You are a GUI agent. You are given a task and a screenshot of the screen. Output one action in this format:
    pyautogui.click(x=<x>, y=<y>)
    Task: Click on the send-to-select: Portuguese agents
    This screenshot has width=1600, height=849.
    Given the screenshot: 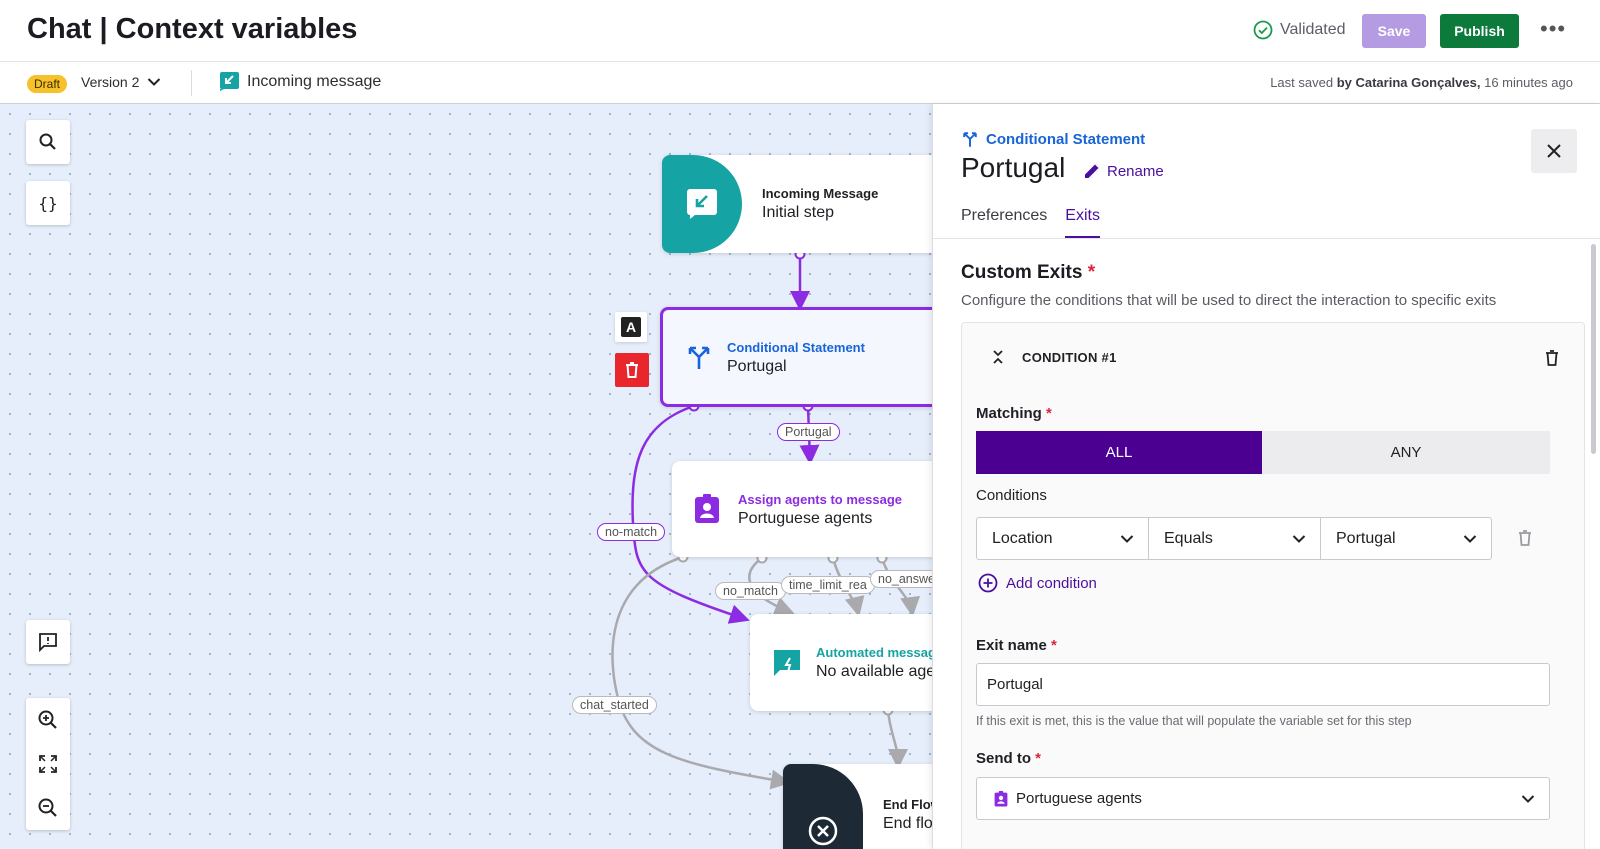 What is the action you would take?
    pyautogui.click(x=1263, y=798)
    